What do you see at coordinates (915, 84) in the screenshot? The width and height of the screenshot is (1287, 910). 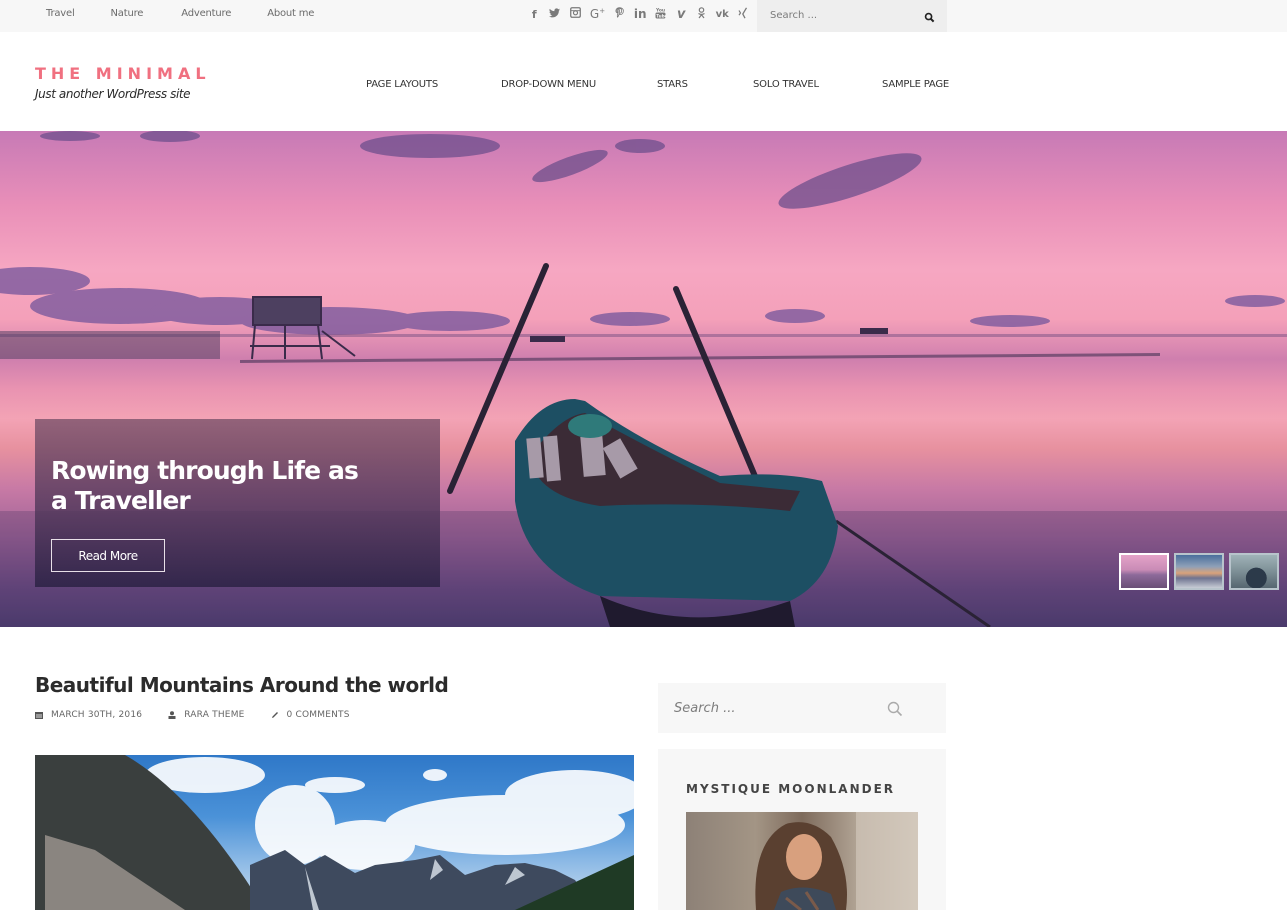 I see `nav-item-sample-page: SAMPLE PAGE` at bounding box center [915, 84].